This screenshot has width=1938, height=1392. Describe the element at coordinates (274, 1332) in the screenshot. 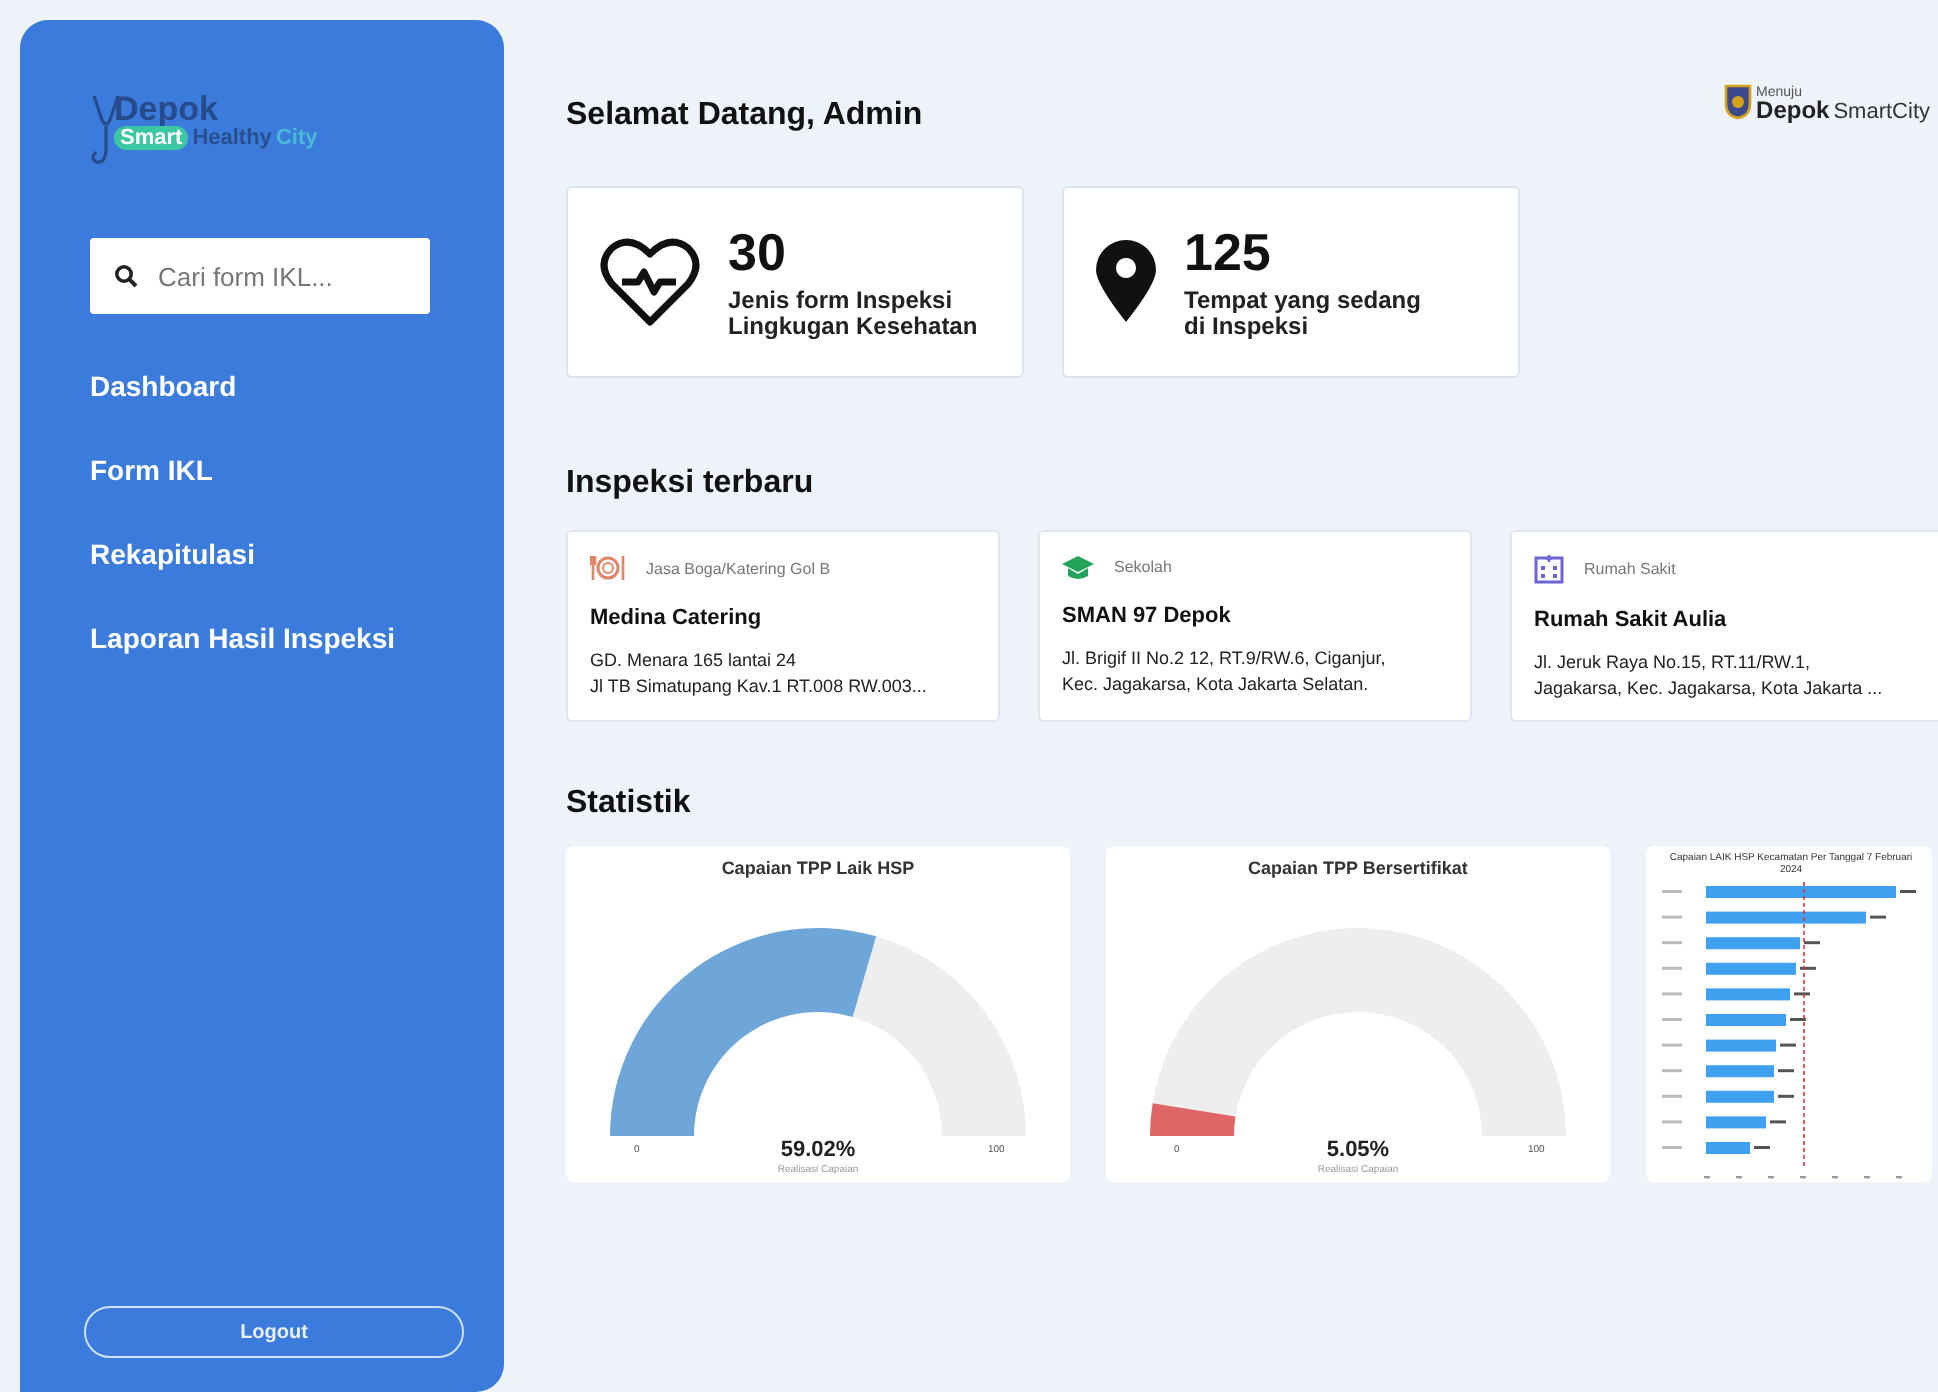

I see `logout-button: Logout` at that location.